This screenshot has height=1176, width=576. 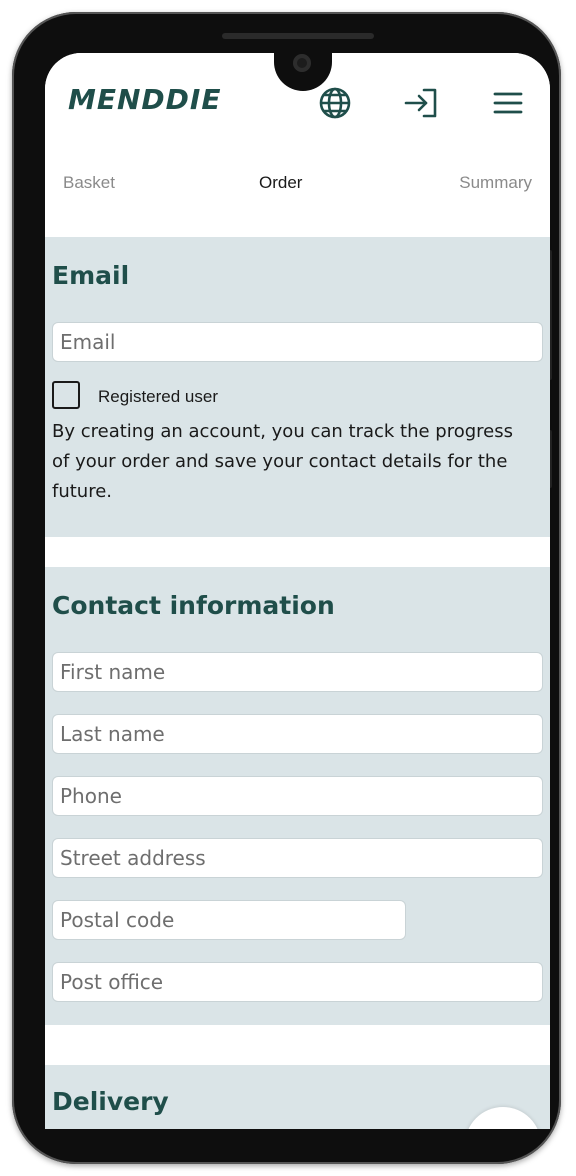 I want to click on login-icon, so click(x=421, y=103).